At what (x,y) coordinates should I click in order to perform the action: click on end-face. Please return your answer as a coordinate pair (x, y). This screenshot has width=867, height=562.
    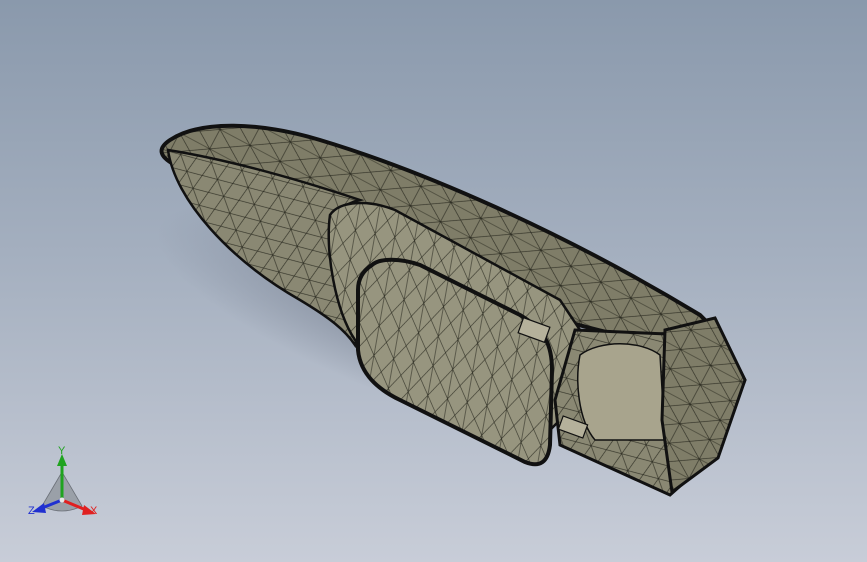
    Looking at the image, I should click on (703, 405).